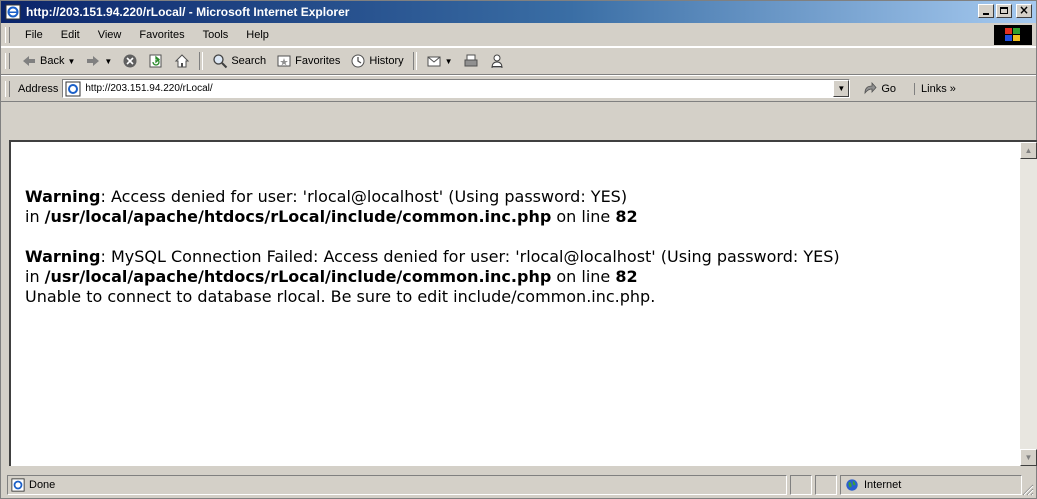 This screenshot has width=1037, height=499. I want to click on close-button: ×, so click(1024, 10).